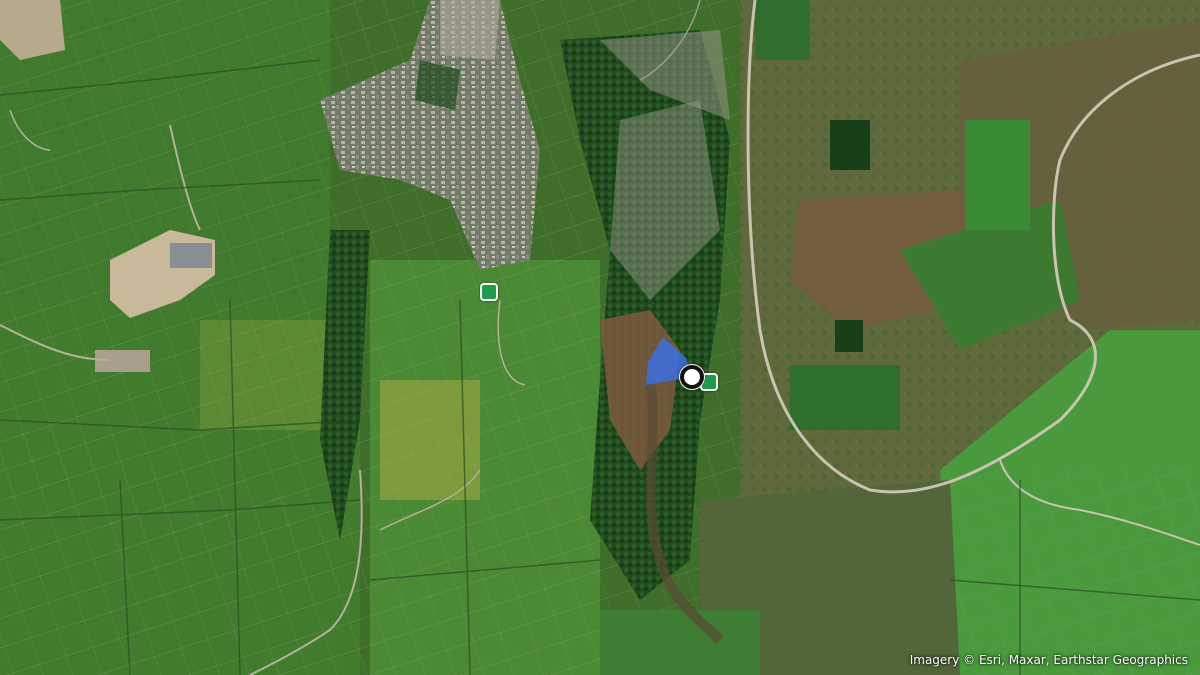 The width and height of the screenshot is (1200, 675). What do you see at coordinates (692, 377) in the screenshot?
I see `location-dot-icon` at bounding box center [692, 377].